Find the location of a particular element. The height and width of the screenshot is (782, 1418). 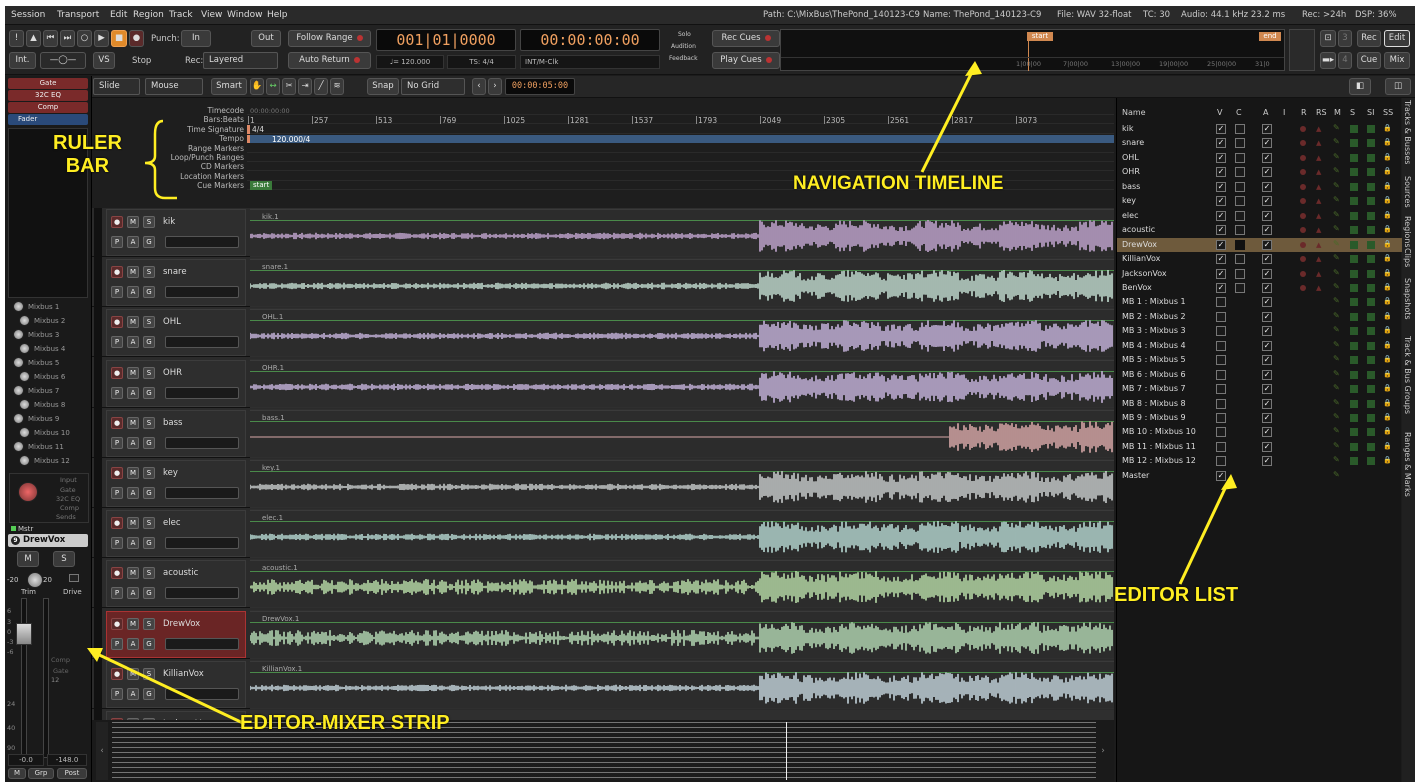

ruler-brace is located at coordinates (160, 159).